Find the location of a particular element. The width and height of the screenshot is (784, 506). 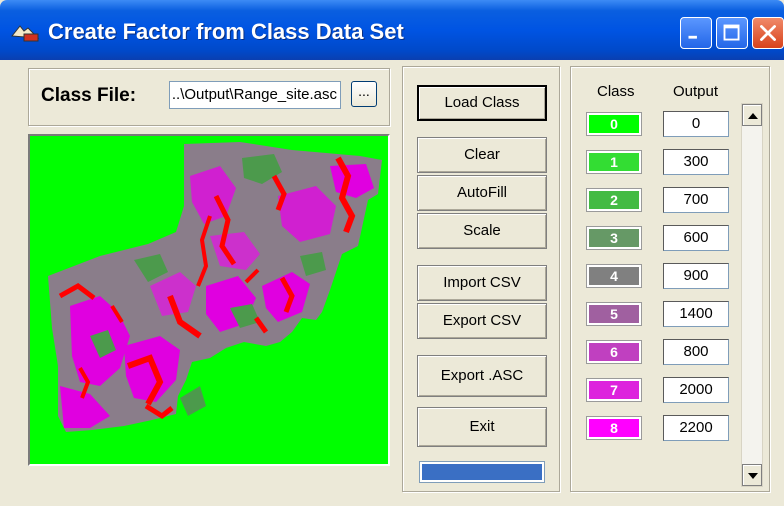

arrow-up-icon is located at coordinates (753, 116).